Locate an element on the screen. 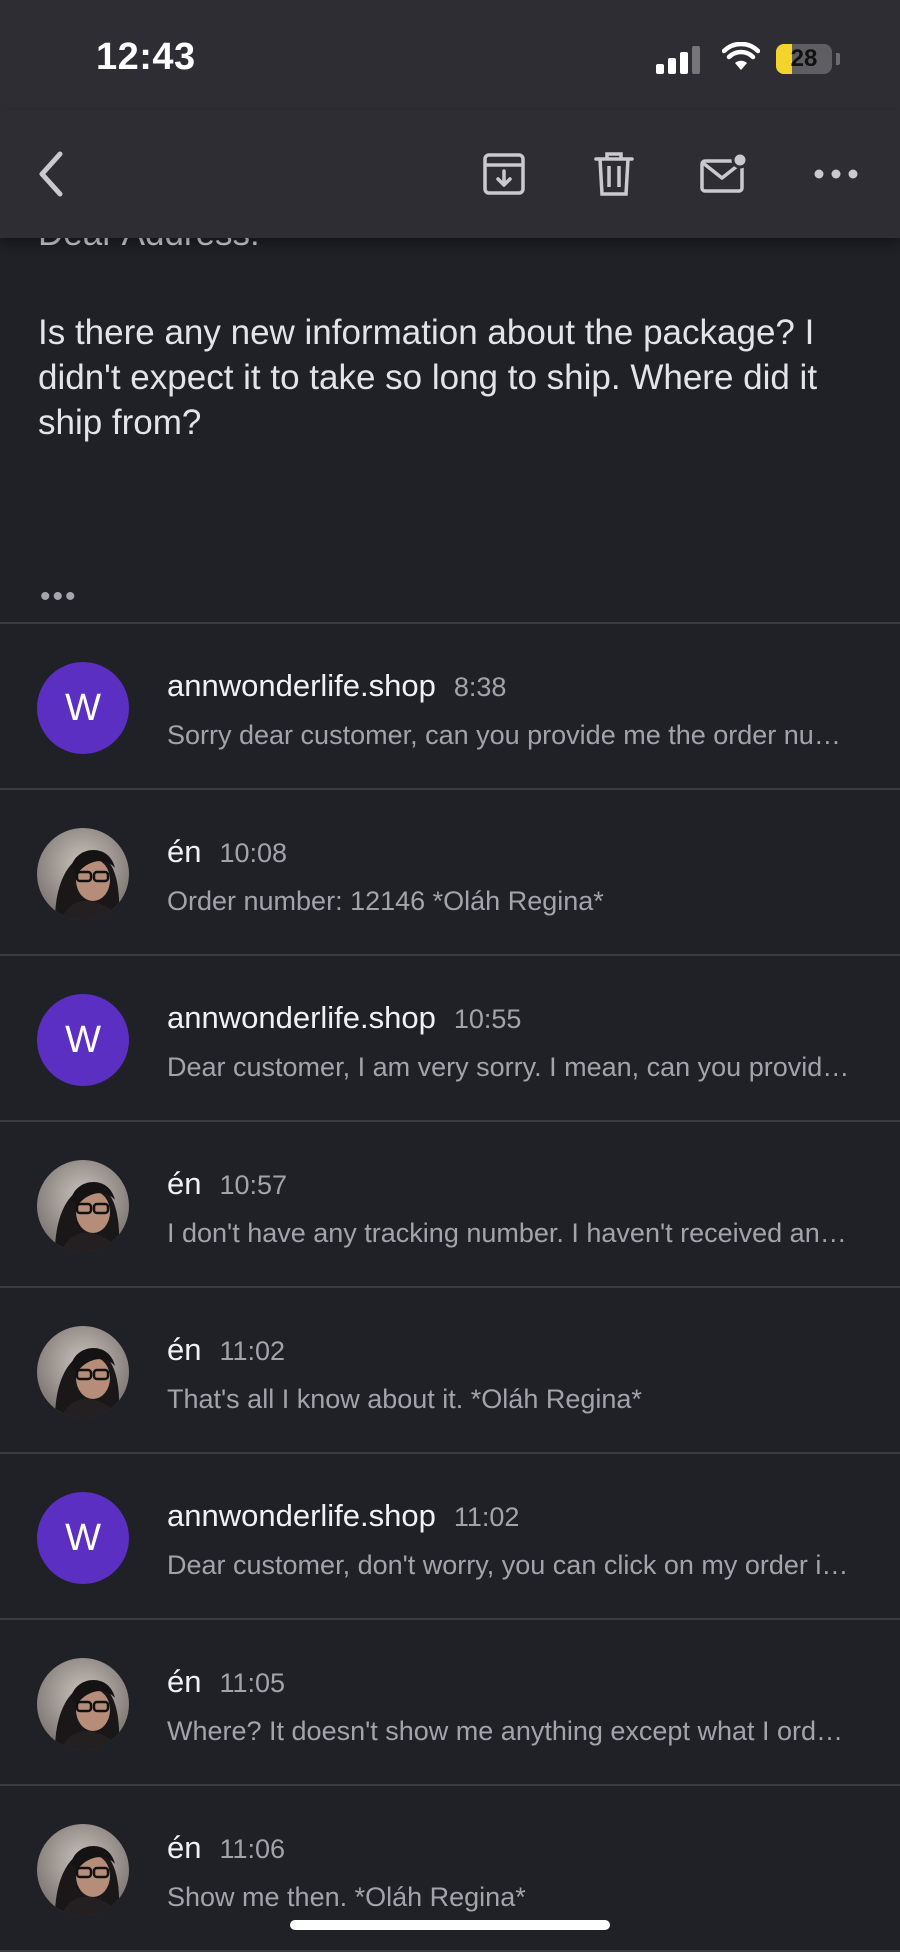 Image resolution: width=900 pixels, height=1952 pixels. message-time: 11:05 is located at coordinates (252, 1683).